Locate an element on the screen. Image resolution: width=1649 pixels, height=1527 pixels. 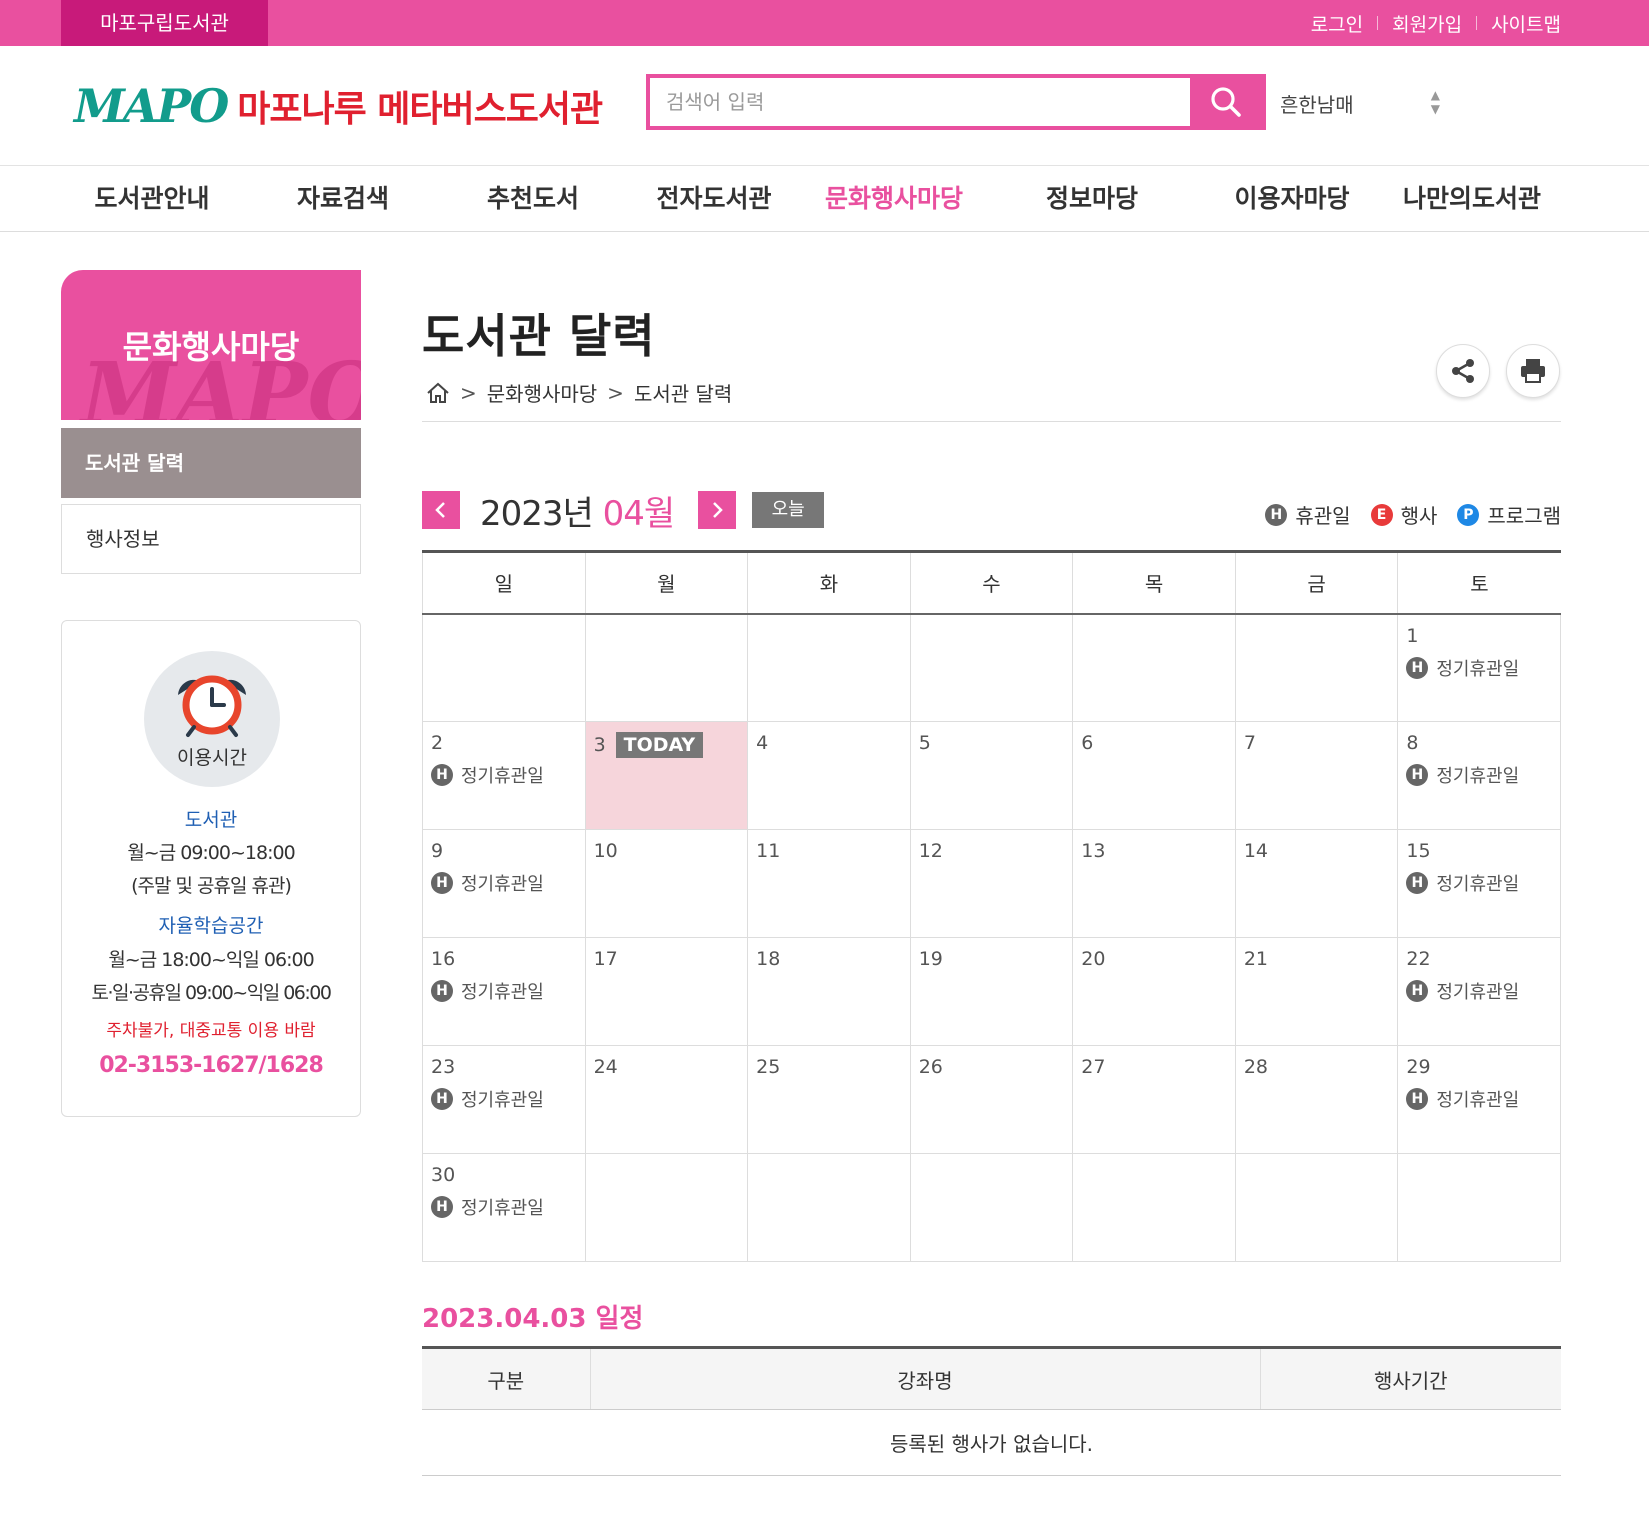
print-icon is located at coordinates (1533, 371).